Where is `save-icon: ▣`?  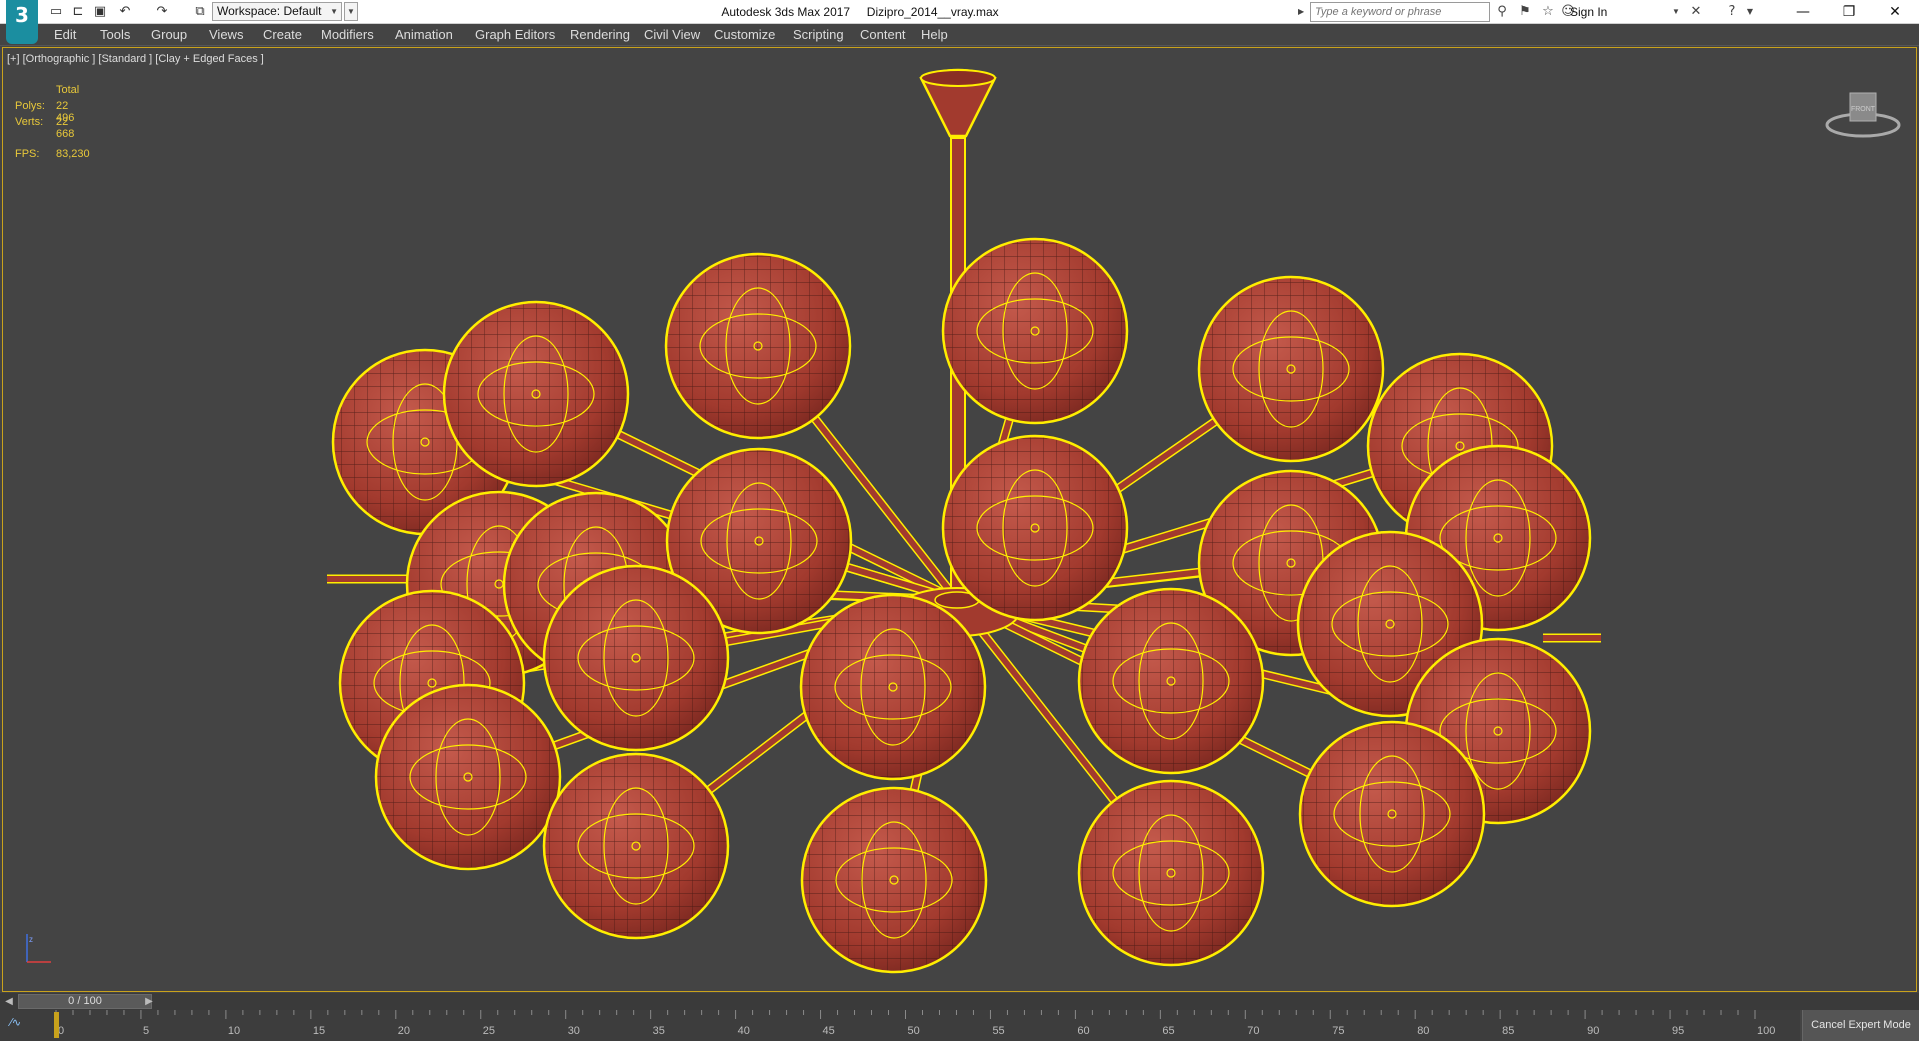
save-icon: ▣ is located at coordinates (100, 12).